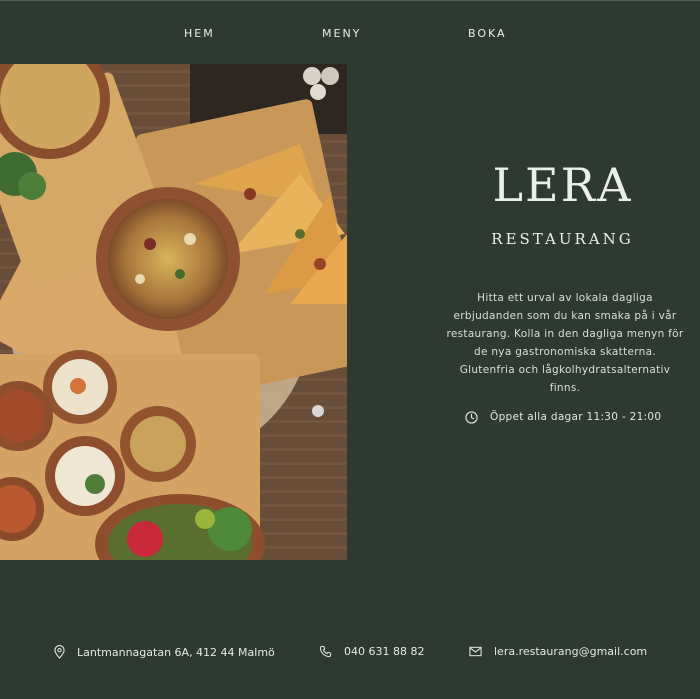  What do you see at coordinates (325, 651) in the screenshot?
I see `phone-icon` at bounding box center [325, 651].